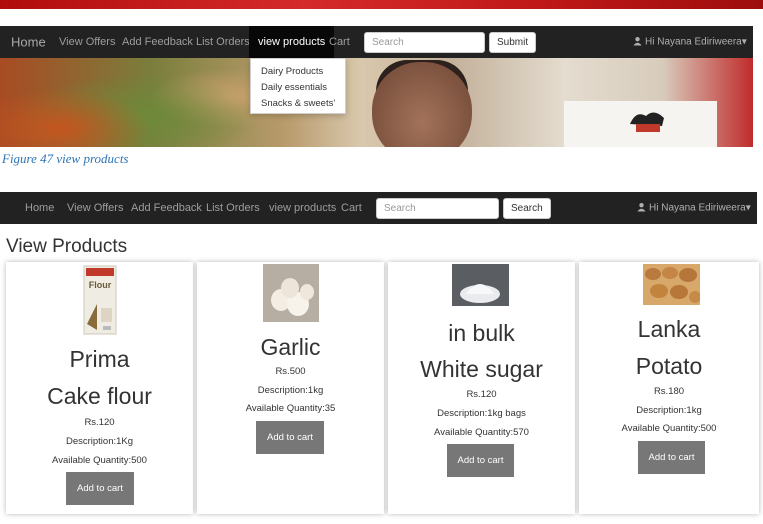 The height and width of the screenshot is (524, 763). Describe the element at coordinates (481, 369) in the screenshot. I see `product-name-line2: White sugar` at that location.